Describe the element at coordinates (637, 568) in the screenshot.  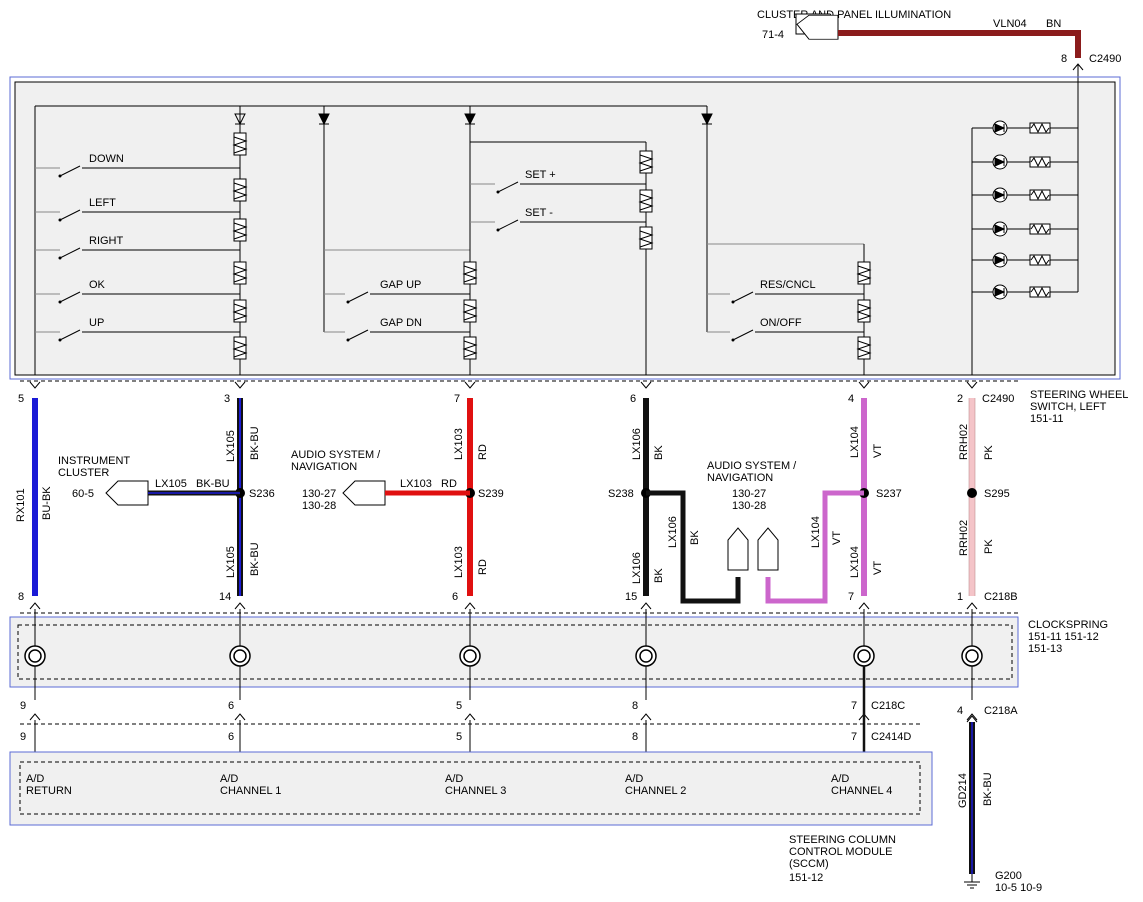
I see `circuit-lx106-bottom: LX106` at that location.